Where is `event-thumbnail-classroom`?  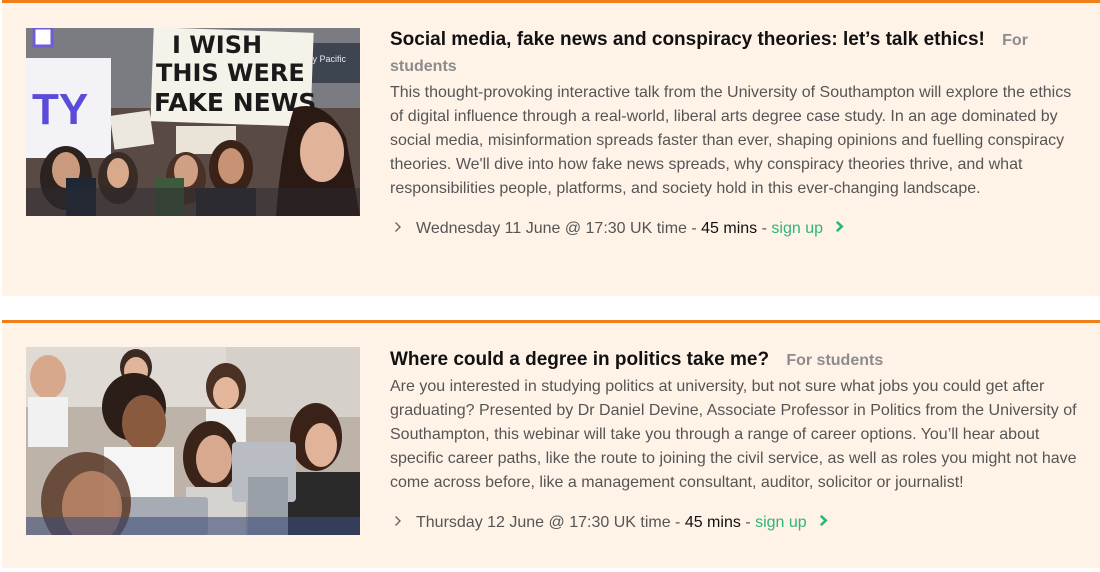
event-thumbnail-classroom is located at coordinates (193, 441).